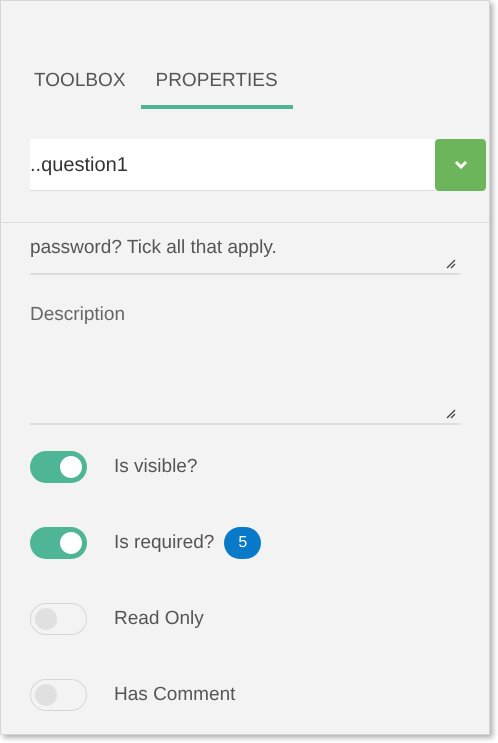 The width and height of the screenshot is (498, 743). What do you see at coordinates (156, 466) in the screenshot?
I see `toggle-label: Is visible?` at bounding box center [156, 466].